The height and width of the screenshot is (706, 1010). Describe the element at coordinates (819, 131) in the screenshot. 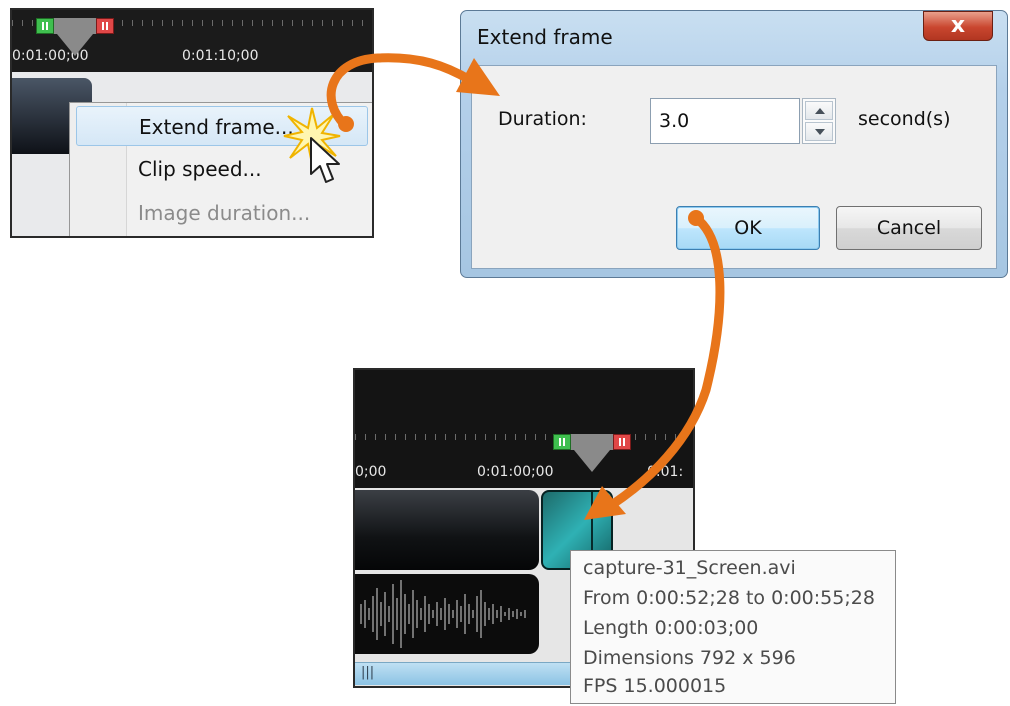

I see `spin-down-icon` at that location.